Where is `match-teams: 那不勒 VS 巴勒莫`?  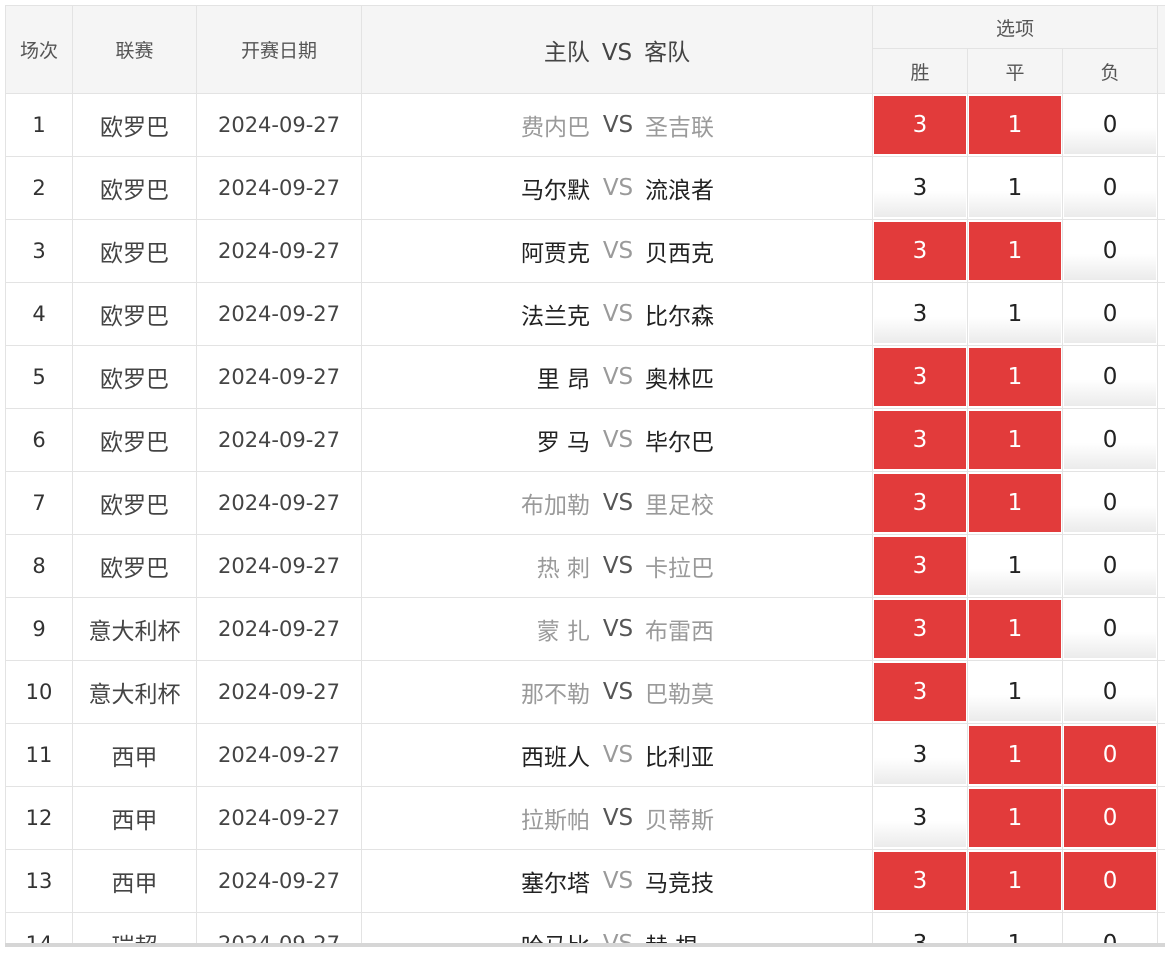 match-teams: 那不勒 VS 巴勒莫 is located at coordinates (617, 692).